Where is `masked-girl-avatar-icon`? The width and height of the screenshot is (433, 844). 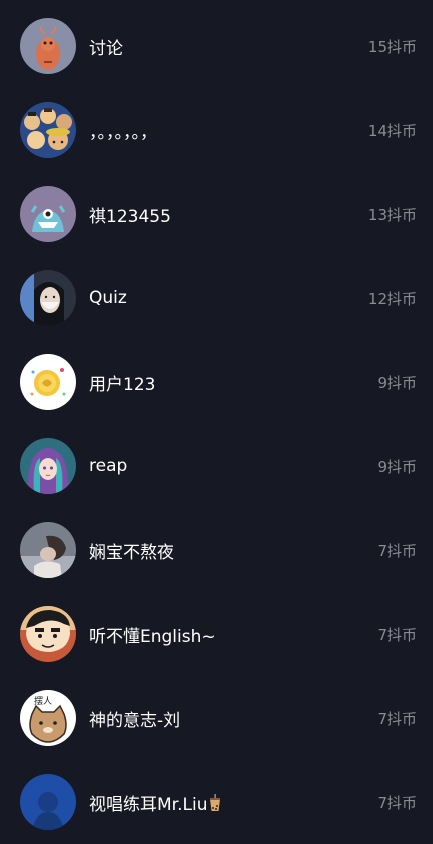
masked-girl-avatar-icon is located at coordinates (48, 298).